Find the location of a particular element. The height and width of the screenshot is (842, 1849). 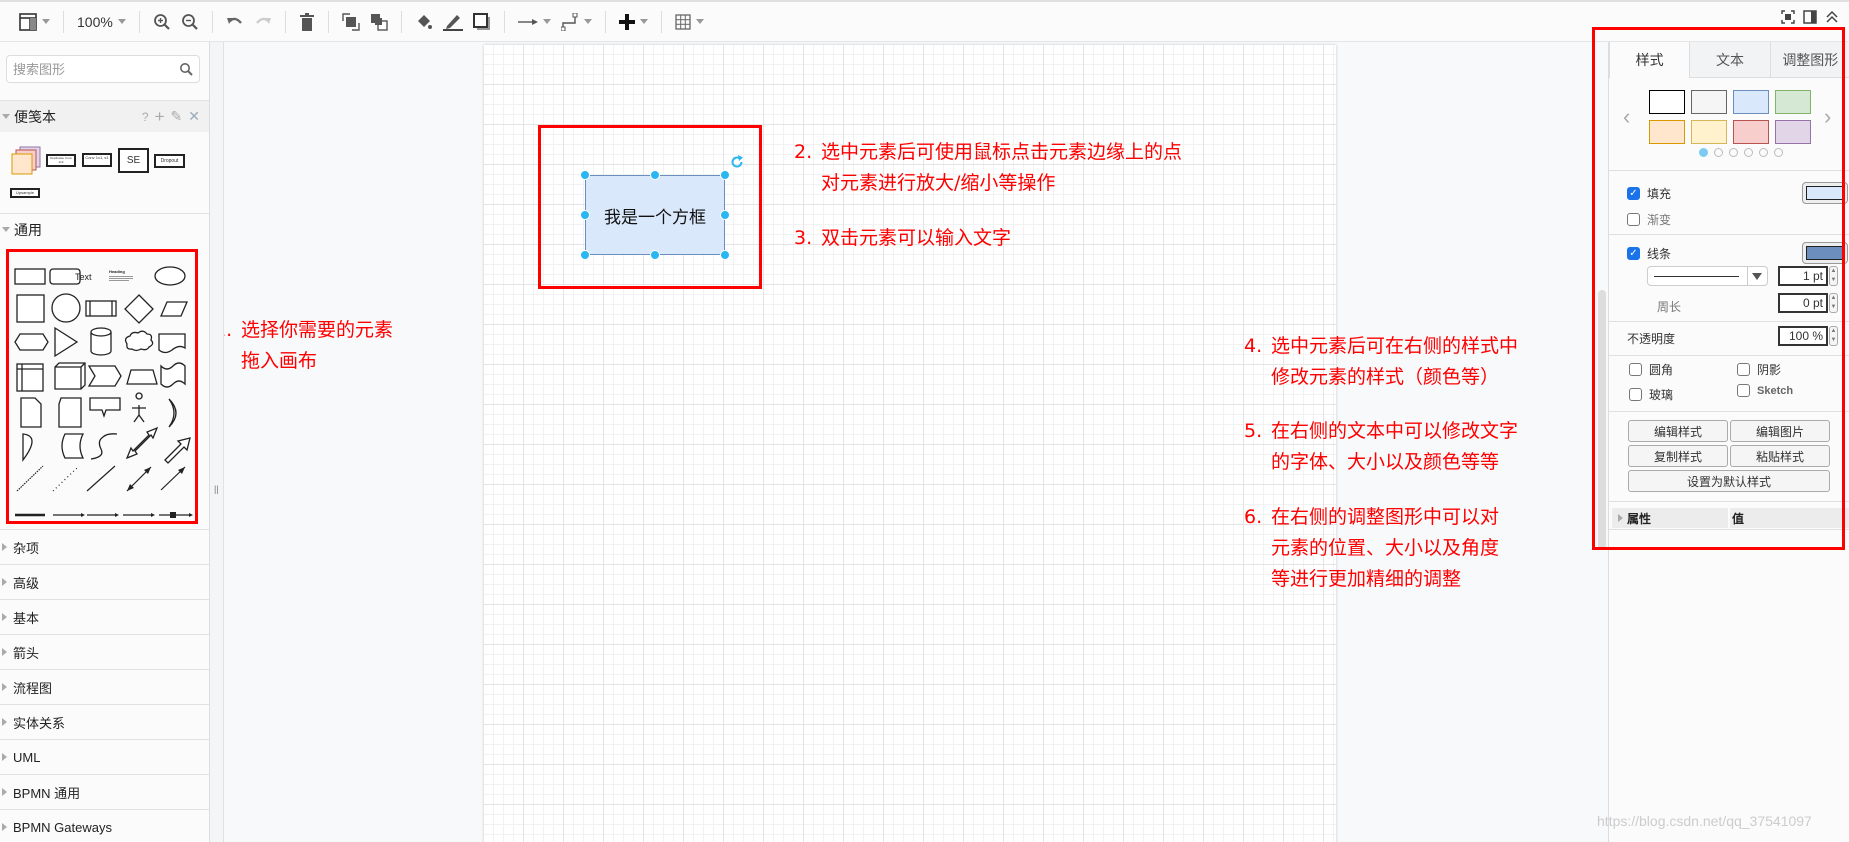

shadow-checkbox is located at coordinates (1743, 369).